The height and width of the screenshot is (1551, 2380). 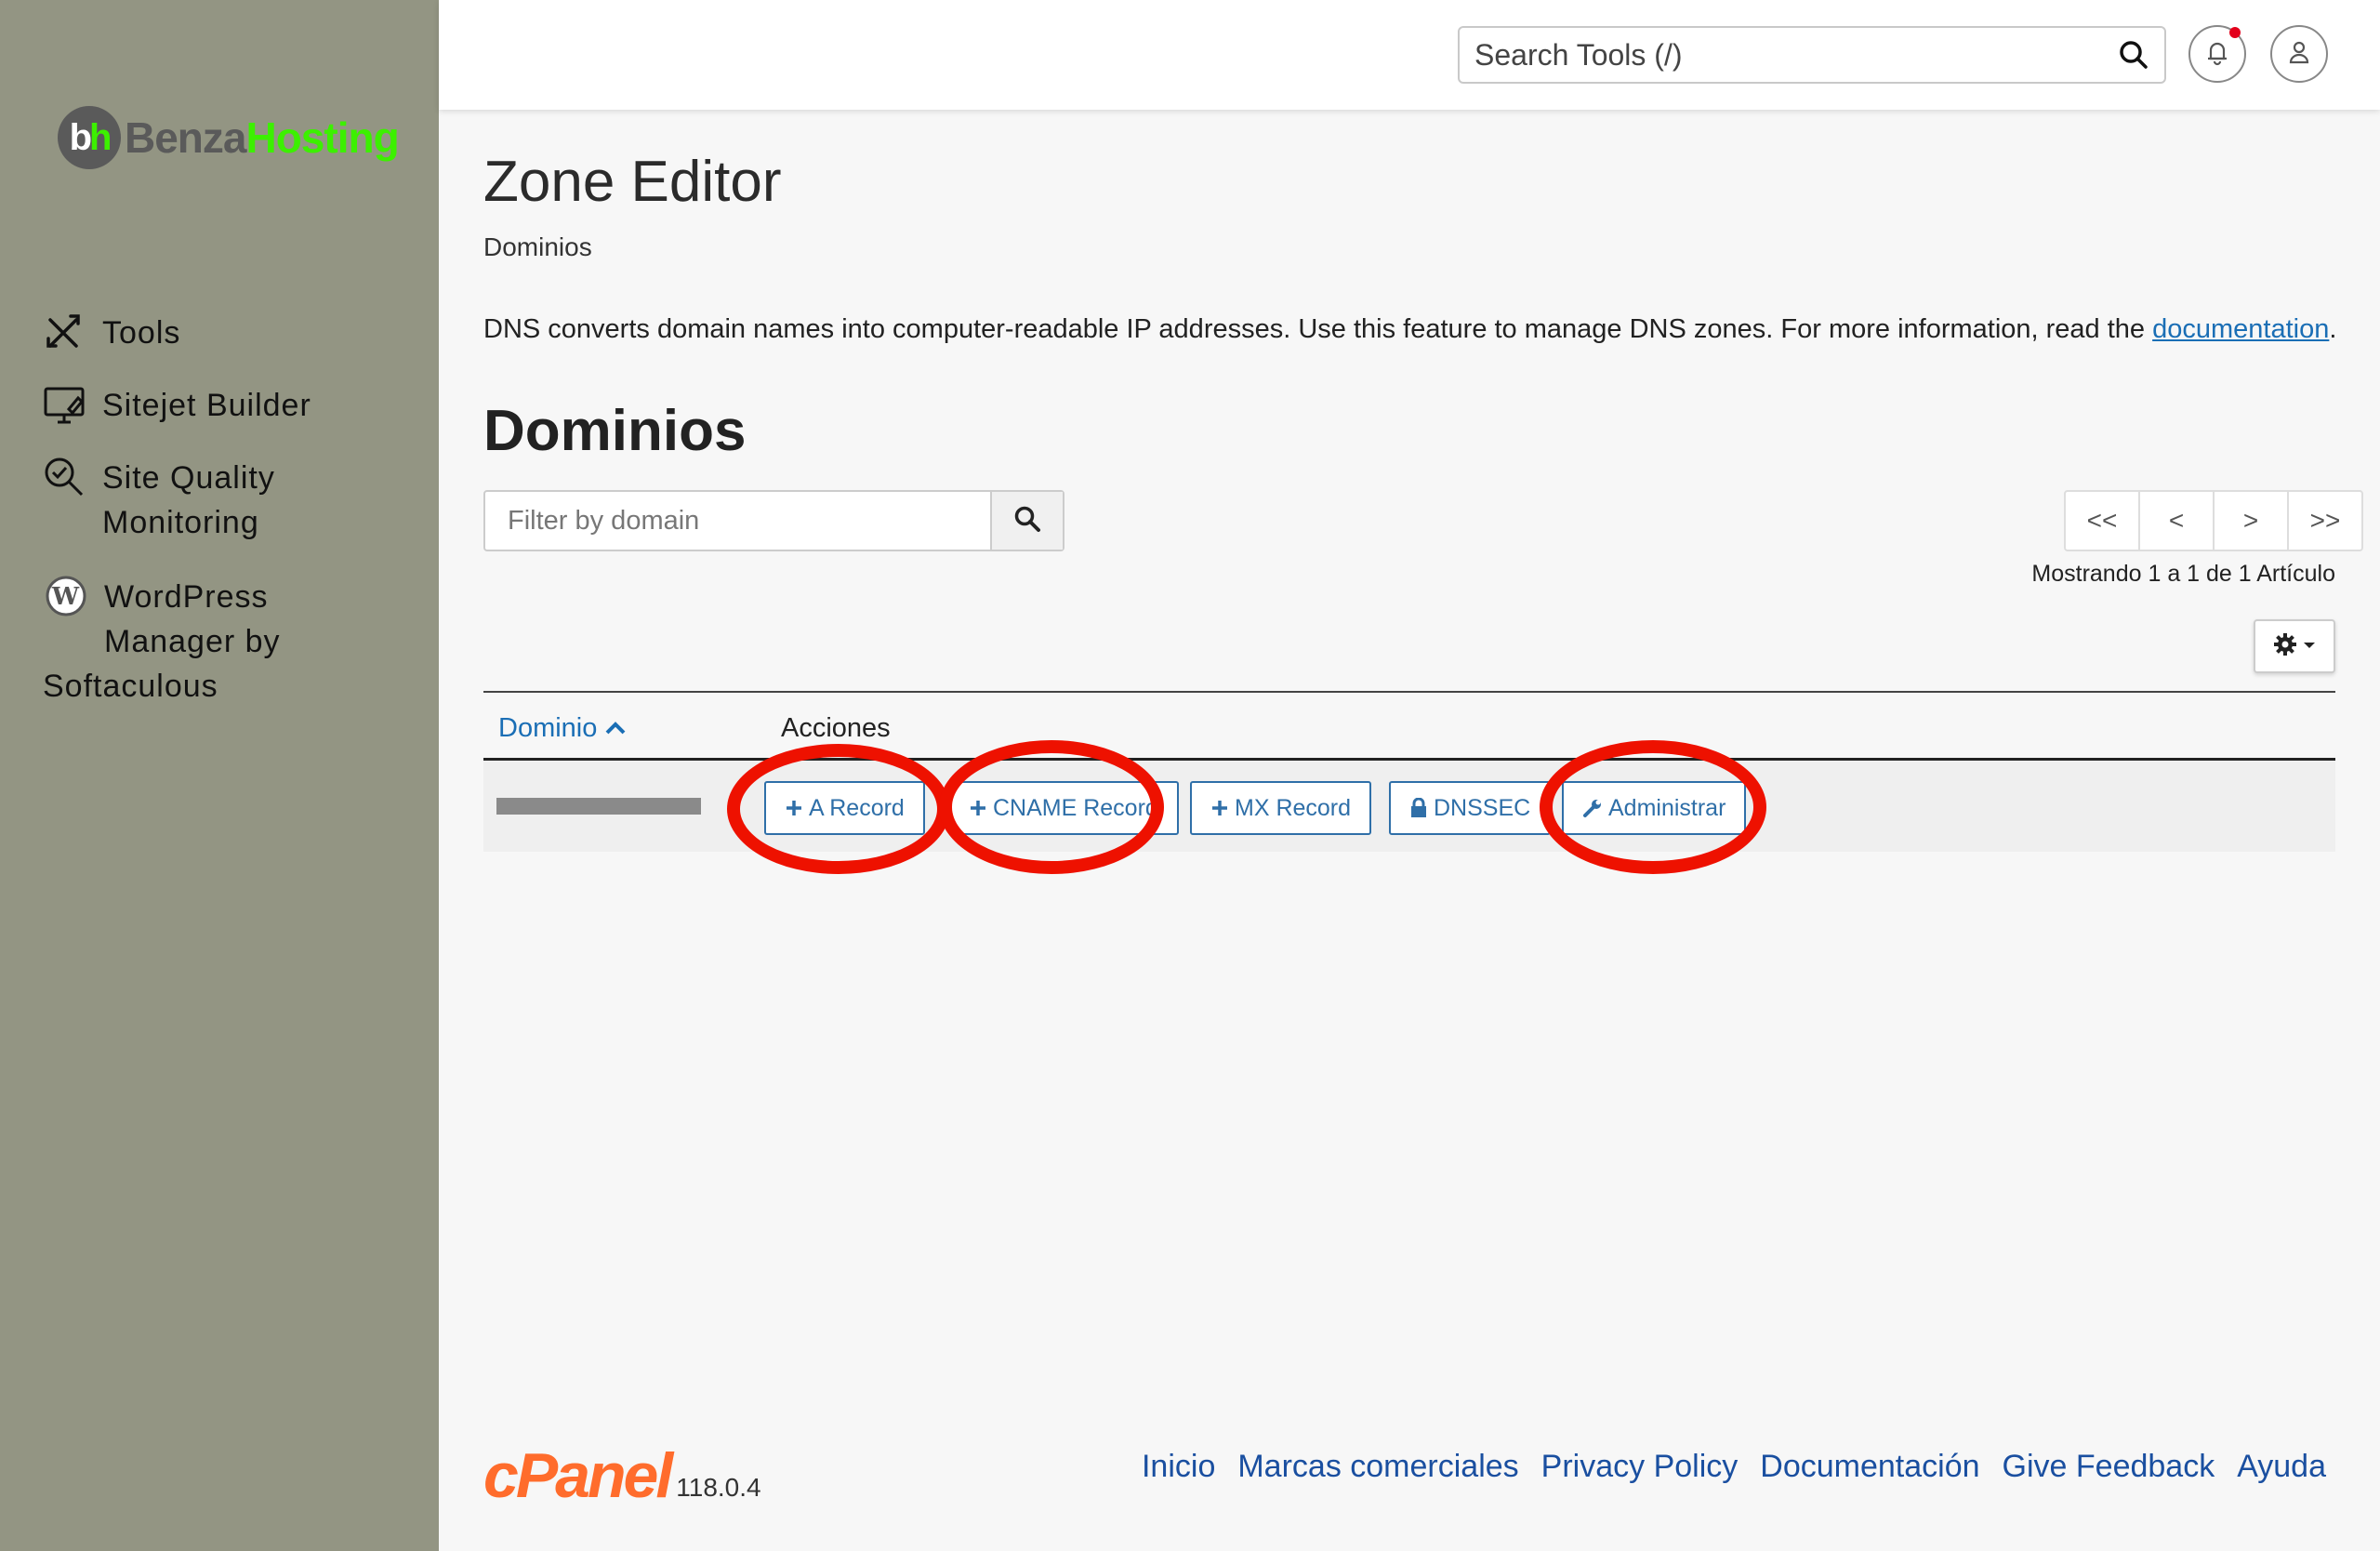 What do you see at coordinates (188, 501) in the screenshot?
I see `sidebar-item-label: Site Quality Monitoring` at bounding box center [188, 501].